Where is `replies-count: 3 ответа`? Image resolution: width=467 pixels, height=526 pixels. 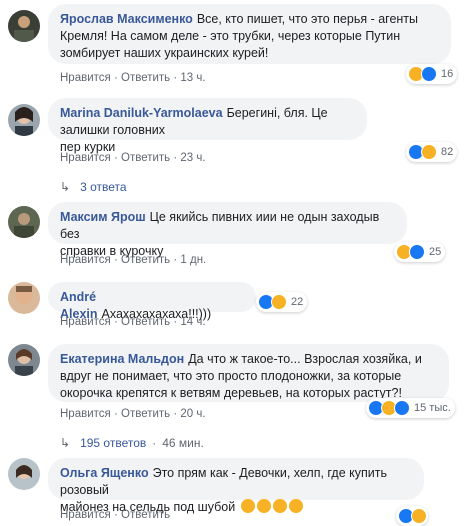 replies-count: 3 ответа is located at coordinates (103, 187).